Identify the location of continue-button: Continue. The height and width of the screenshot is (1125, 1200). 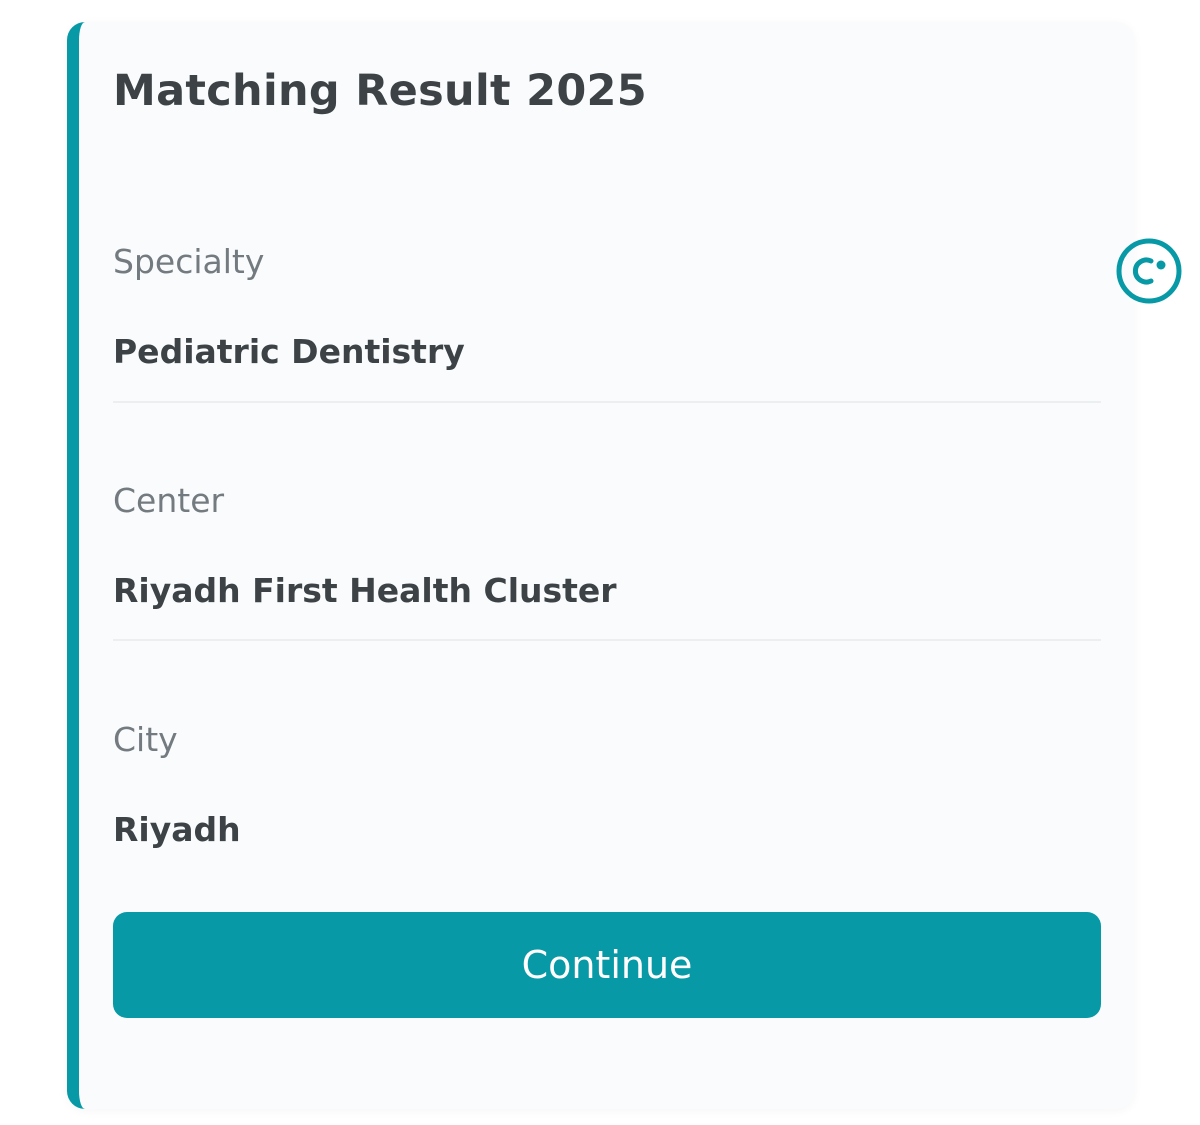
(607, 965).